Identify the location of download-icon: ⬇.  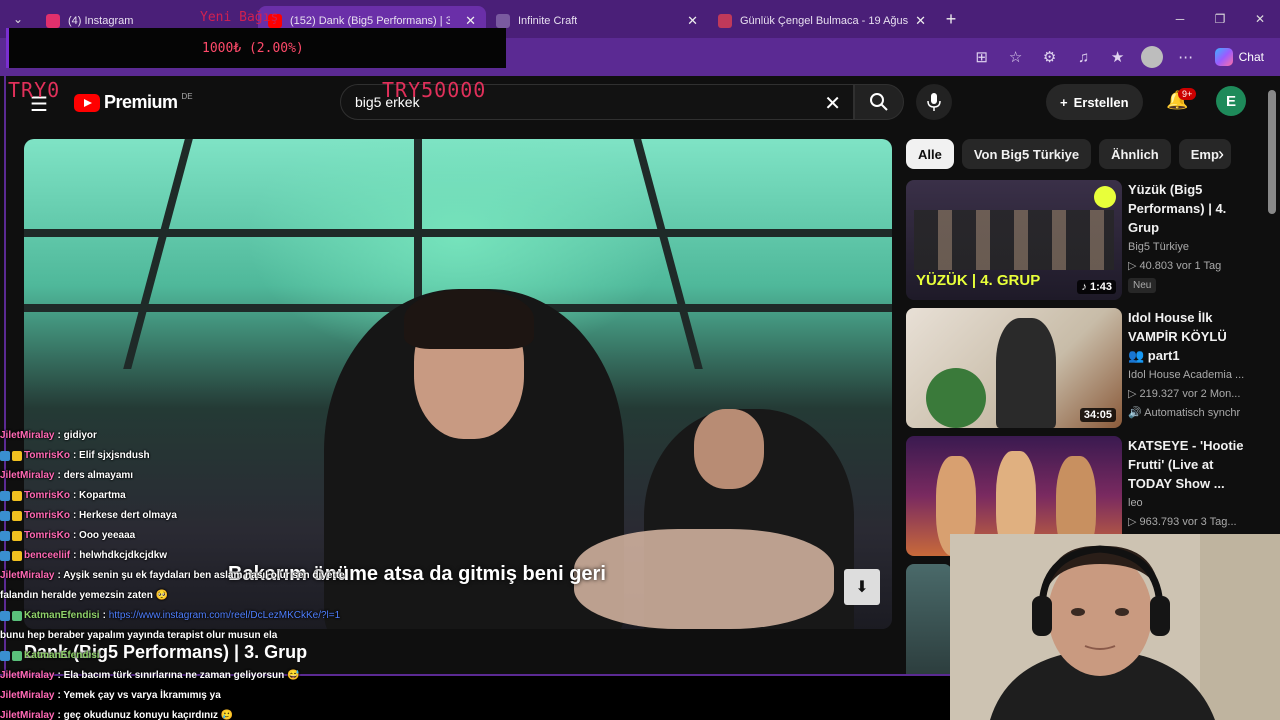
(862, 587).